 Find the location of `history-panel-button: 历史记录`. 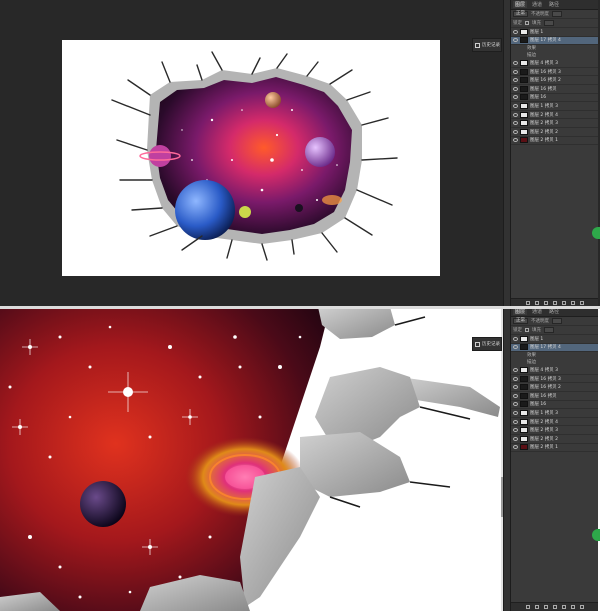

history-panel-button: 历史记录 is located at coordinates (487, 45).